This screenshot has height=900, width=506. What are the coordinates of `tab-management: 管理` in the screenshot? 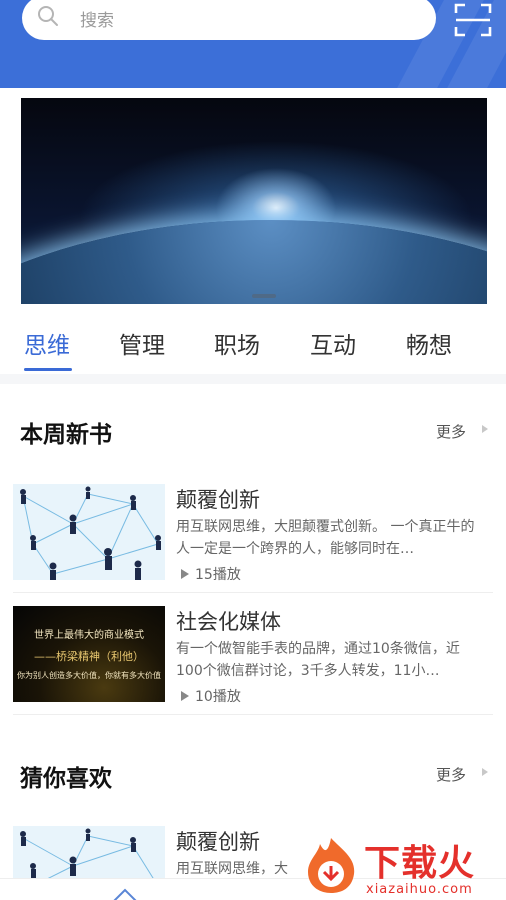 It's located at (142, 343).